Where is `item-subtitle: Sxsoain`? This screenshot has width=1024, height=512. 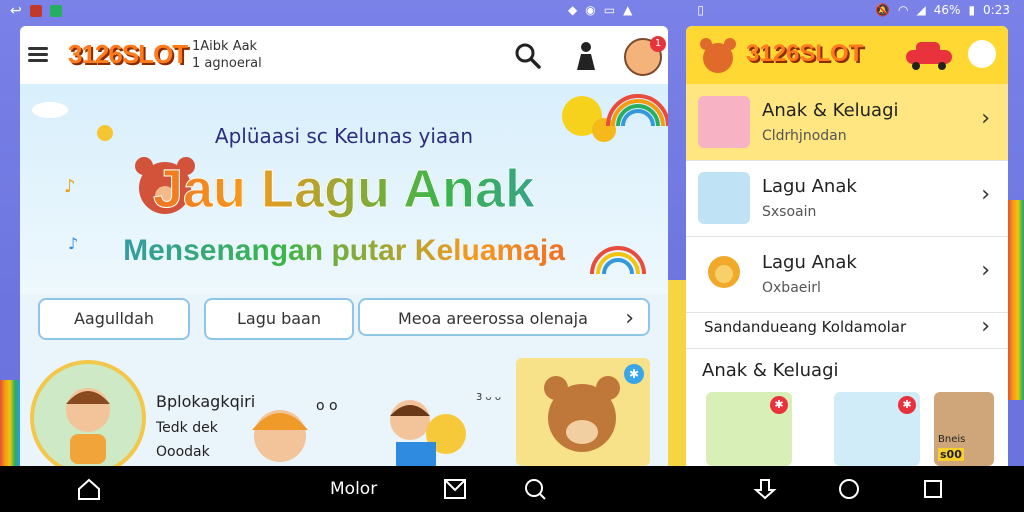 item-subtitle: Sxsoain is located at coordinates (789, 212).